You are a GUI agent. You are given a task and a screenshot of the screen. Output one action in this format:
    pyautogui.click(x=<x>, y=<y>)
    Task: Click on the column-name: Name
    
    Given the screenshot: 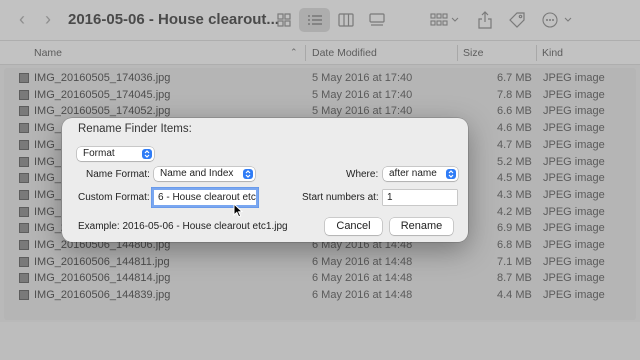 What is the action you would take?
    pyautogui.click(x=48, y=53)
    